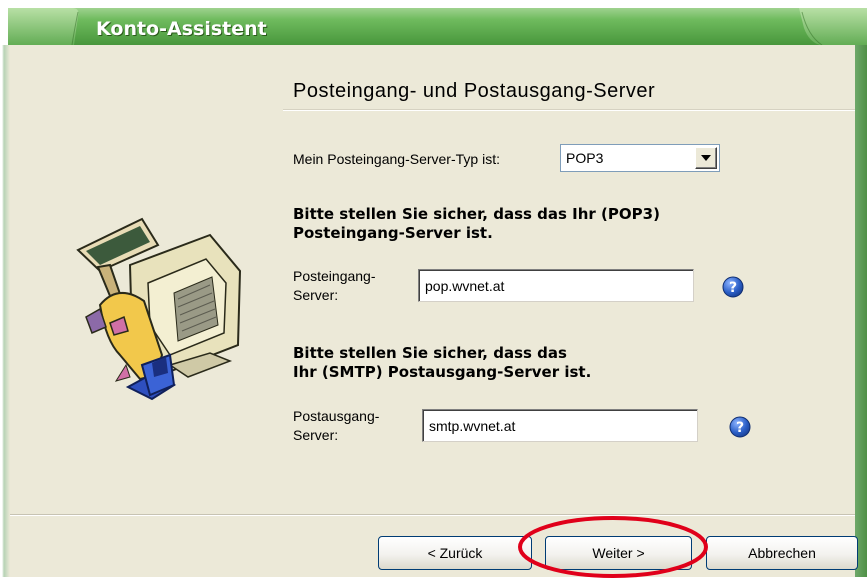 The height and width of the screenshot is (580, 867). What do you see at coordinates (159, 309) in the screenshot?
I see `mail-computer-illustration` at bounding box center [159, 309].